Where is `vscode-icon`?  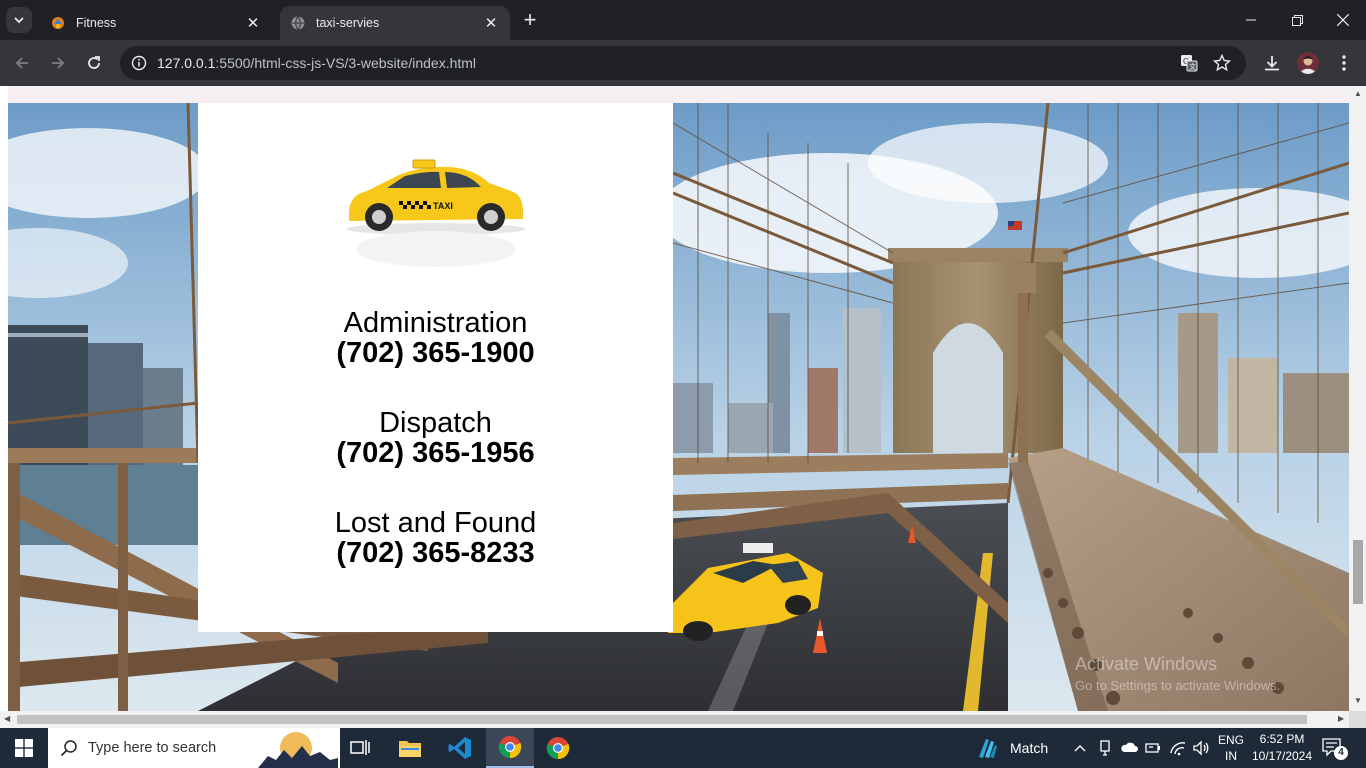
vscode-icon is located at coordinates (459, 748).